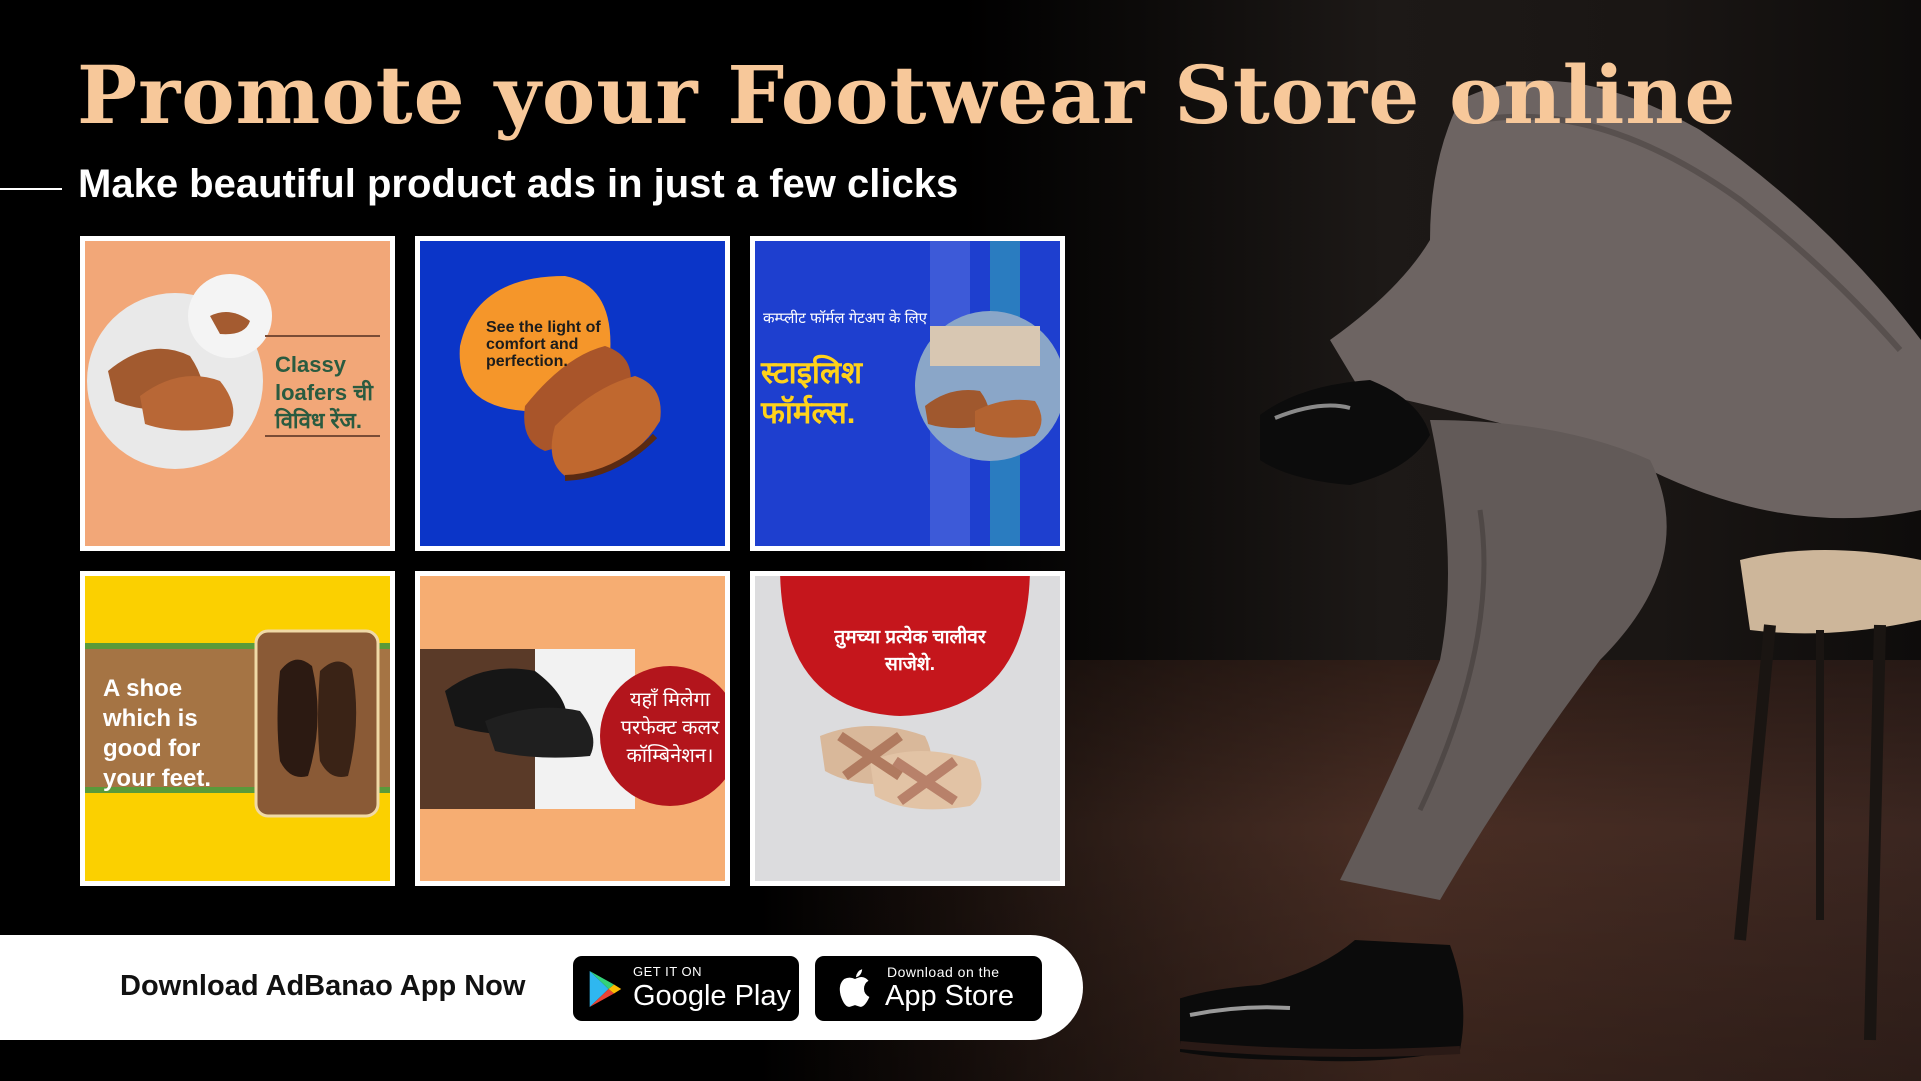 This screenshot has width=1921, height=1081. I want to click on app-store-big-text: App Store, so click(949, 996).